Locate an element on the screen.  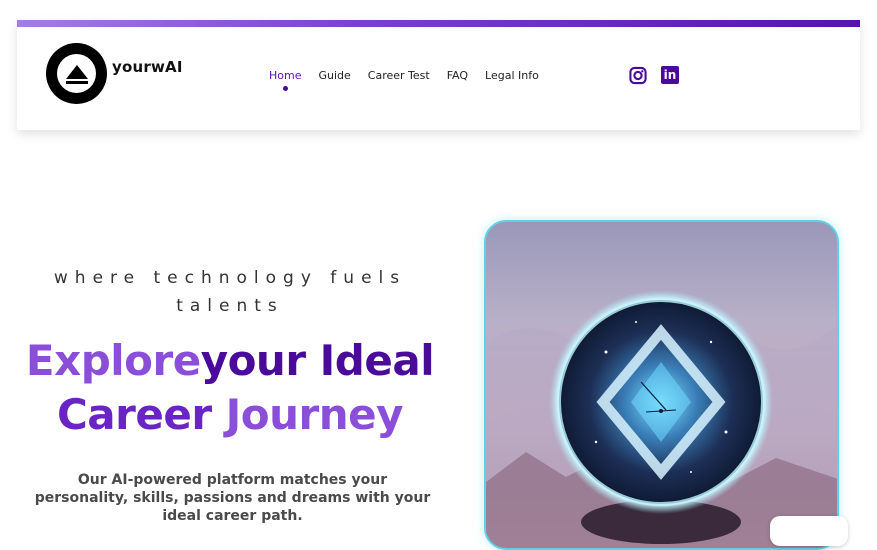
chat-widget-button is located at coordinates (809, 531).